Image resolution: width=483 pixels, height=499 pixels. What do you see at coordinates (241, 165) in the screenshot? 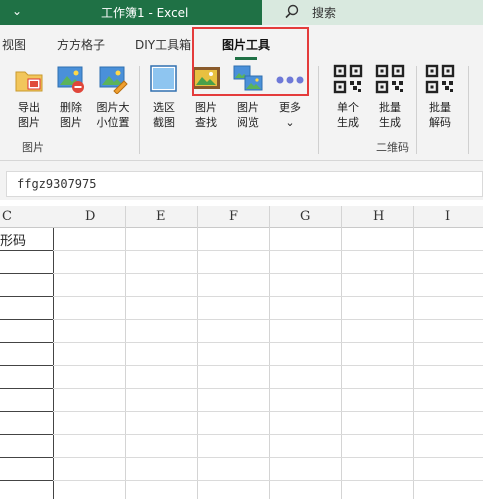
I see `ribbon-gap` at bounding box center [241, 165].